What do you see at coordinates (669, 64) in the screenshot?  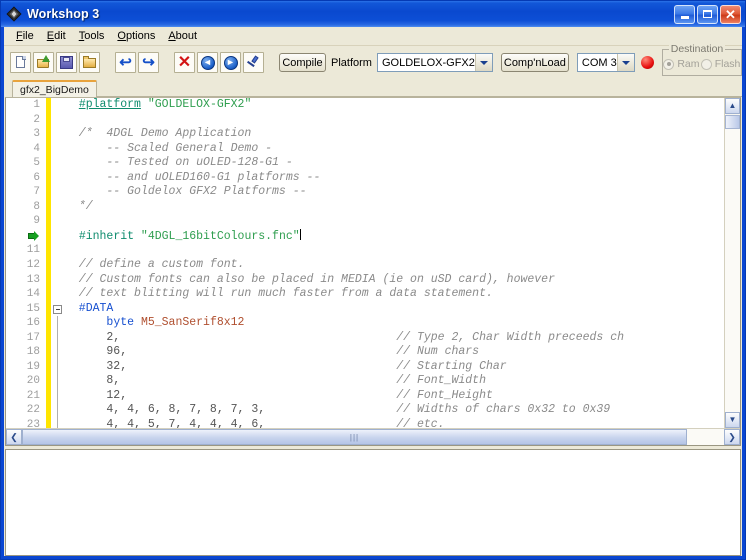 I see `radio-selected-icon` at bounding box center [669, 64].